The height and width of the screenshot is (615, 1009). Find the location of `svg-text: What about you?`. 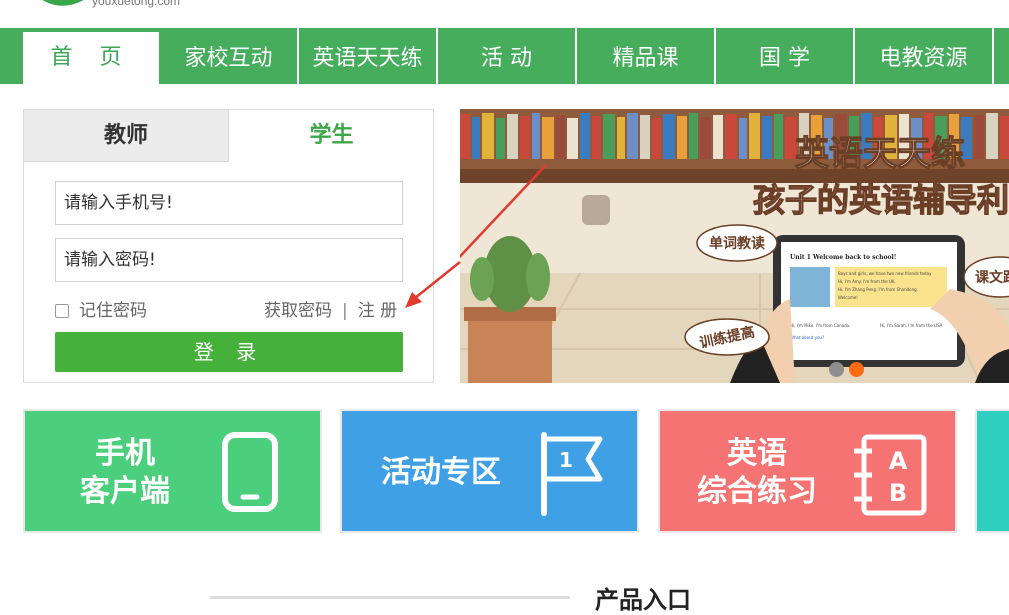

svg-text: What about you? is located at coordinates (807, 337).